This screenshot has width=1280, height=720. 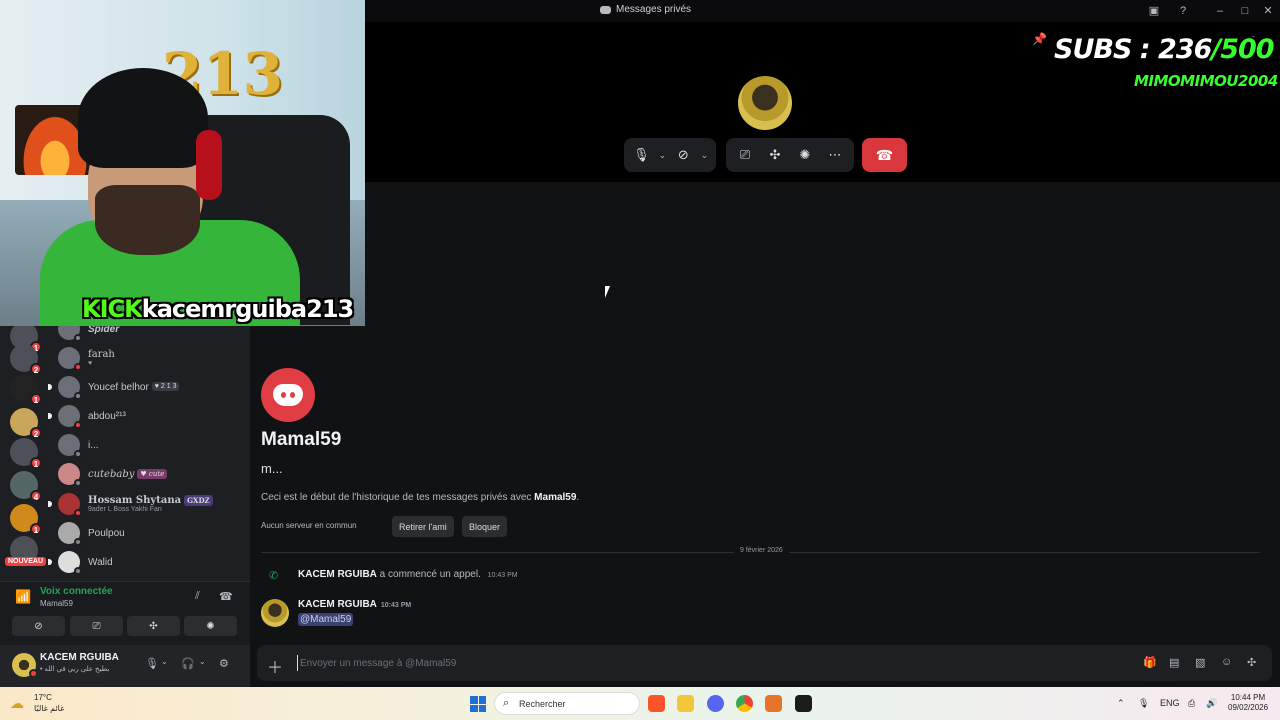 I want to click on message-author-avatar, so click(x=275, y=613).